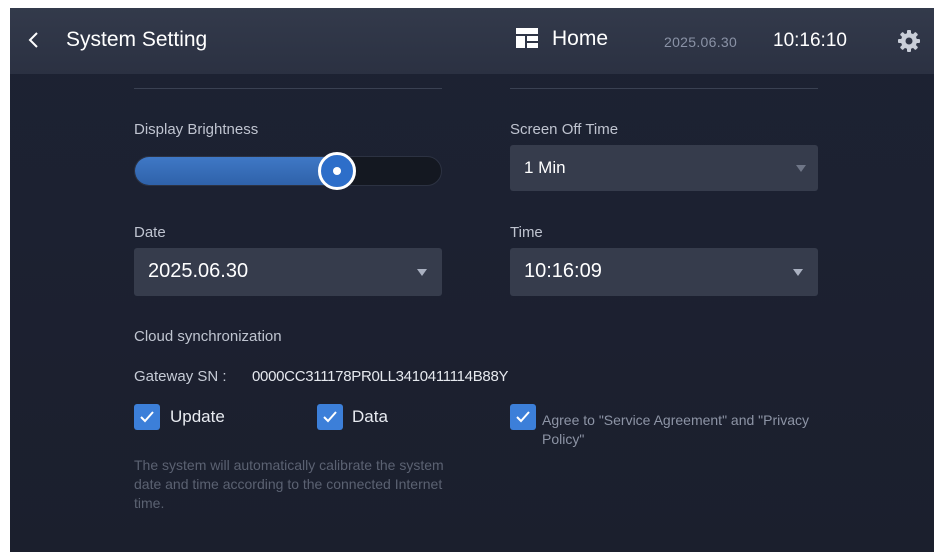  What do you see at coordinates (909, 41) in the screenshot?
I see `gear-icon` at bounding box center [909, 41].